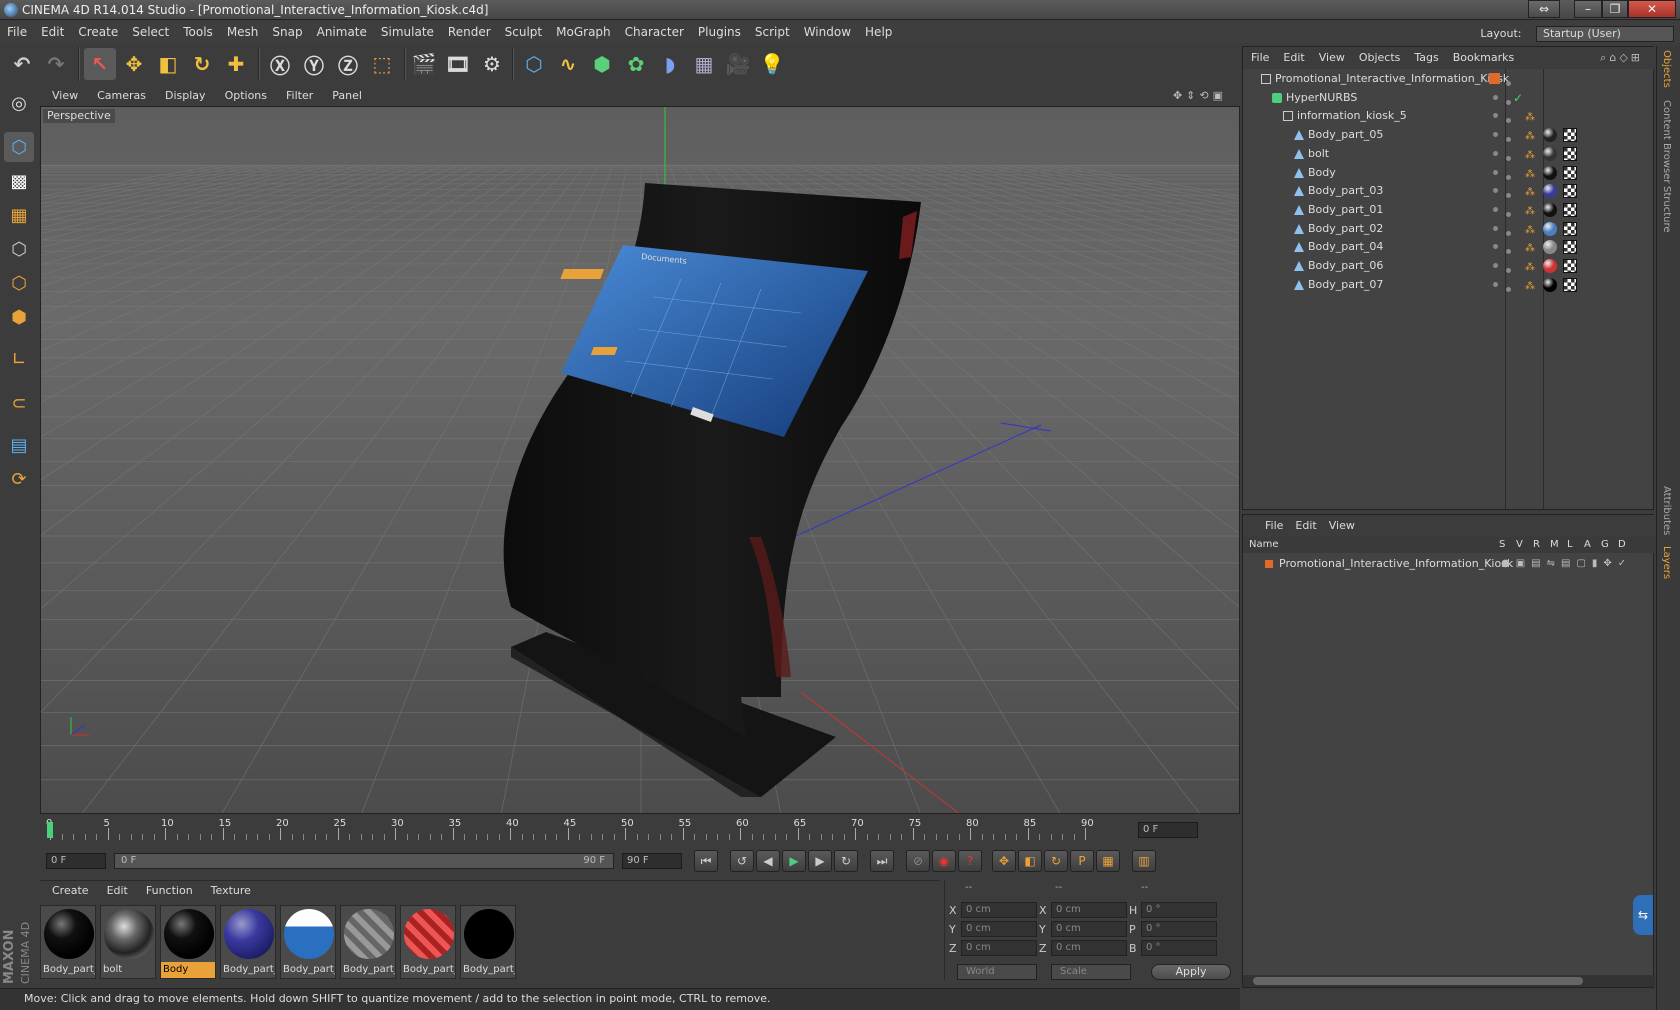 The height and width of the screenshot is (1010, 1680). I want to click on axis-mode-icon: ∟, so click(19, 359).